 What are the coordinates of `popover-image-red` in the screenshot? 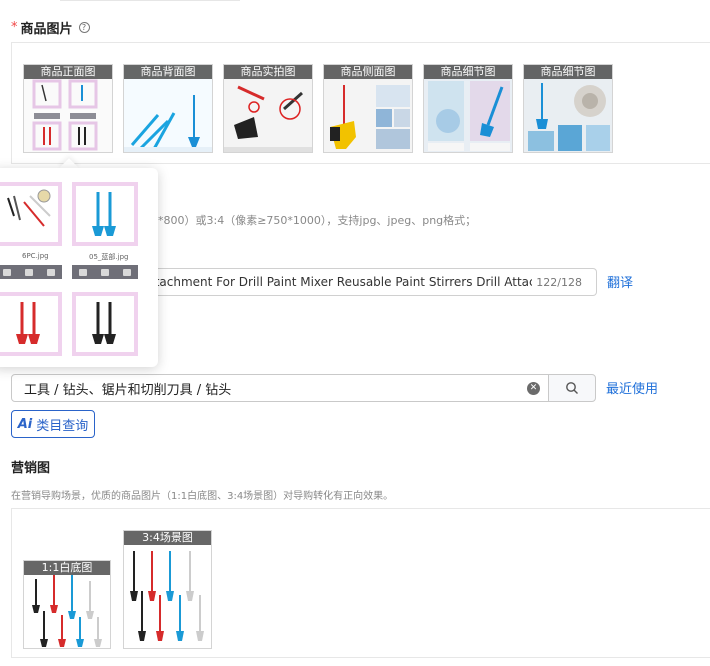 It's located at (31, 324).